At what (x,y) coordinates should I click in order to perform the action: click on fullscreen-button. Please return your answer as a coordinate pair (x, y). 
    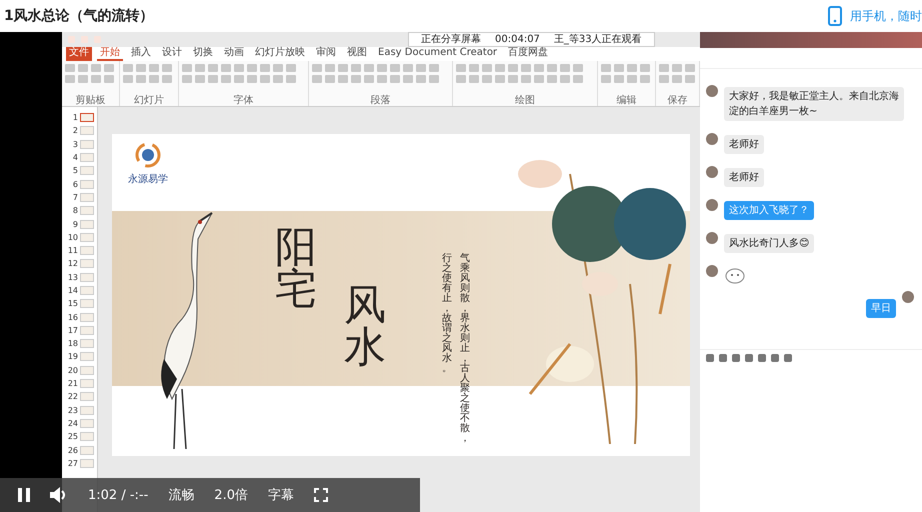
    Looking at the image, I should click on (321, 495).